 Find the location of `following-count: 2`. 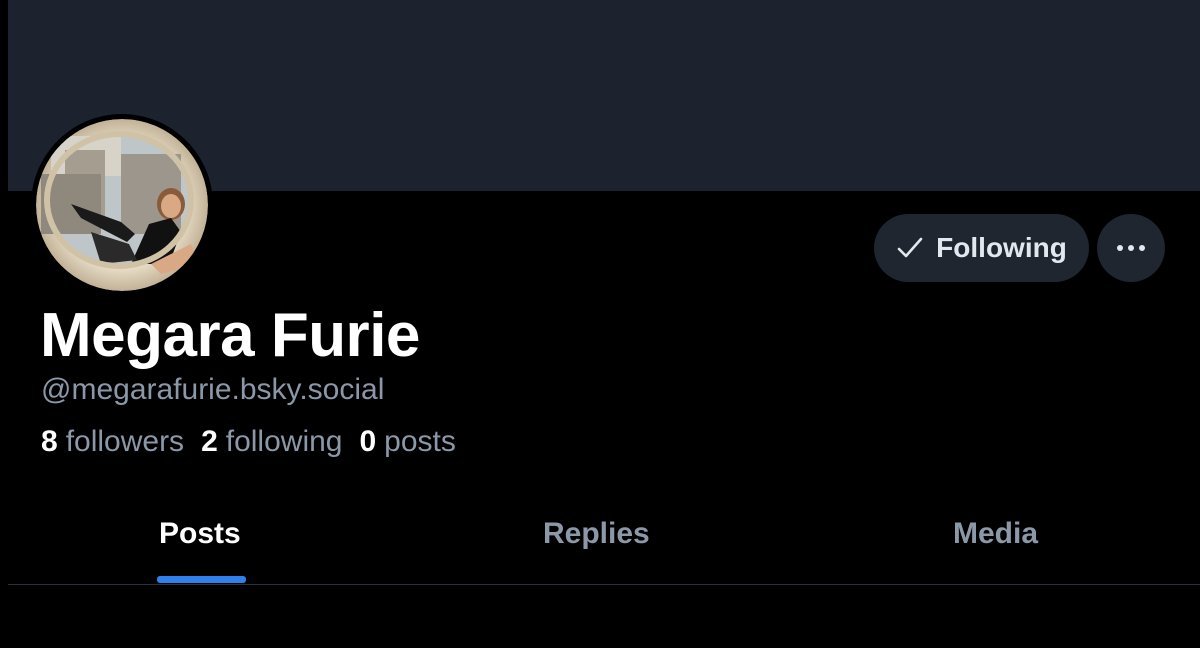

following-count: 2 is located at coordinates (209, 441).